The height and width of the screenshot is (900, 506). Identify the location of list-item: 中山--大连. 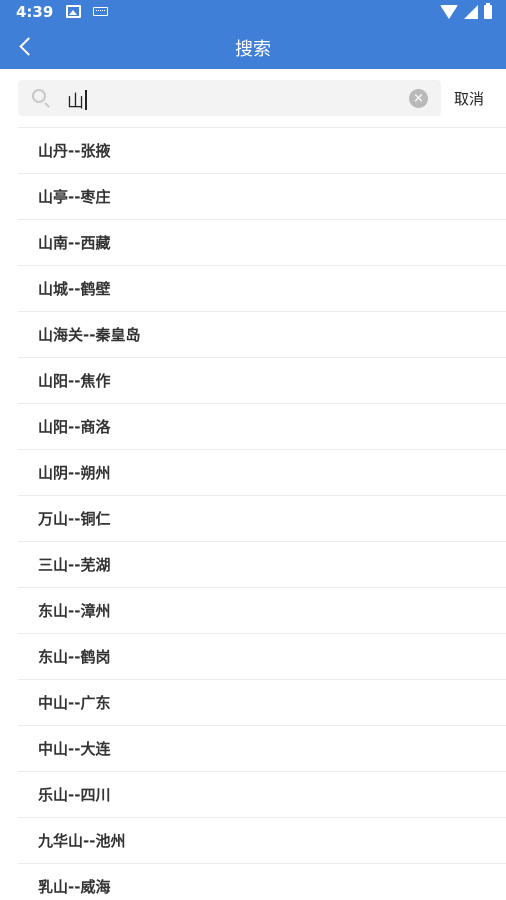
(262, 748).